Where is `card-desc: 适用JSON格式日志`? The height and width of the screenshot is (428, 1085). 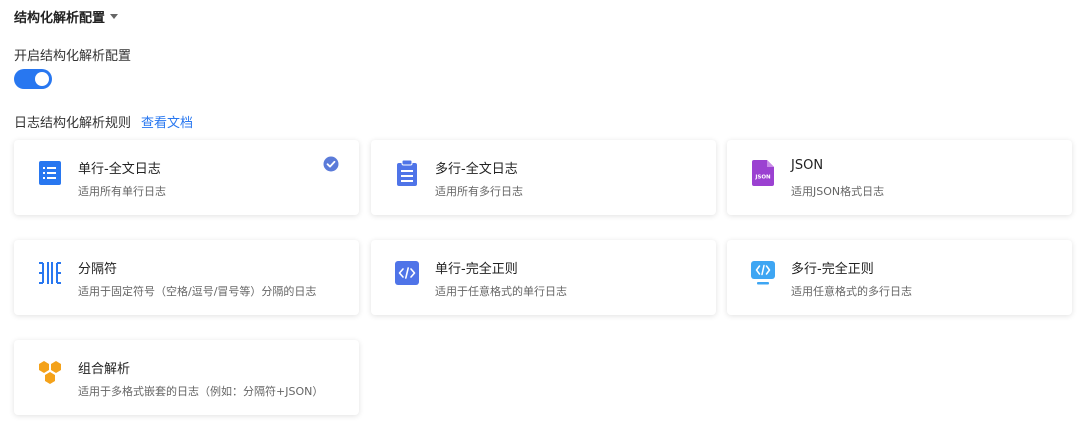
card-desc: 适用JSON格式日志 is located at coordinates (838, 191).